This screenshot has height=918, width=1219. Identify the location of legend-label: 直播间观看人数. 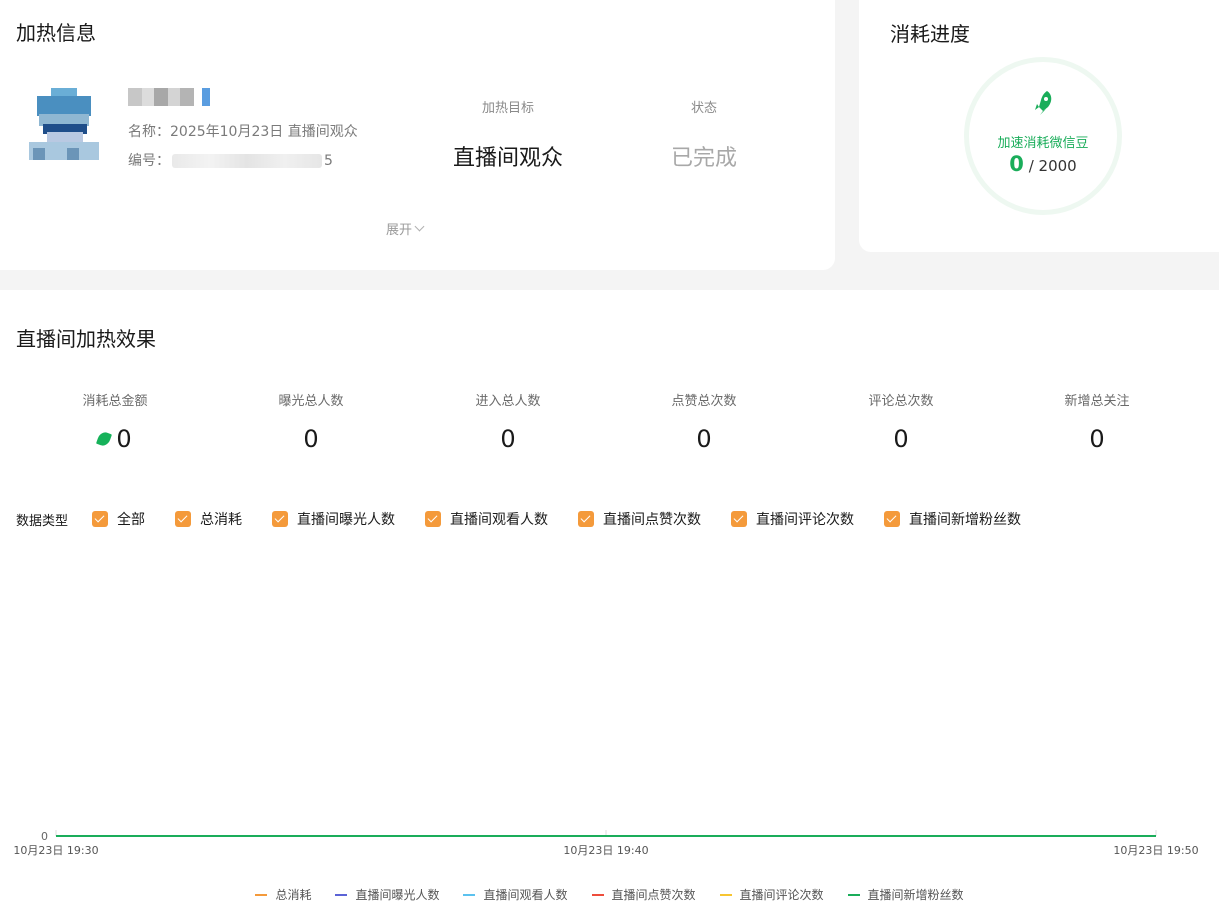
(525, 895).